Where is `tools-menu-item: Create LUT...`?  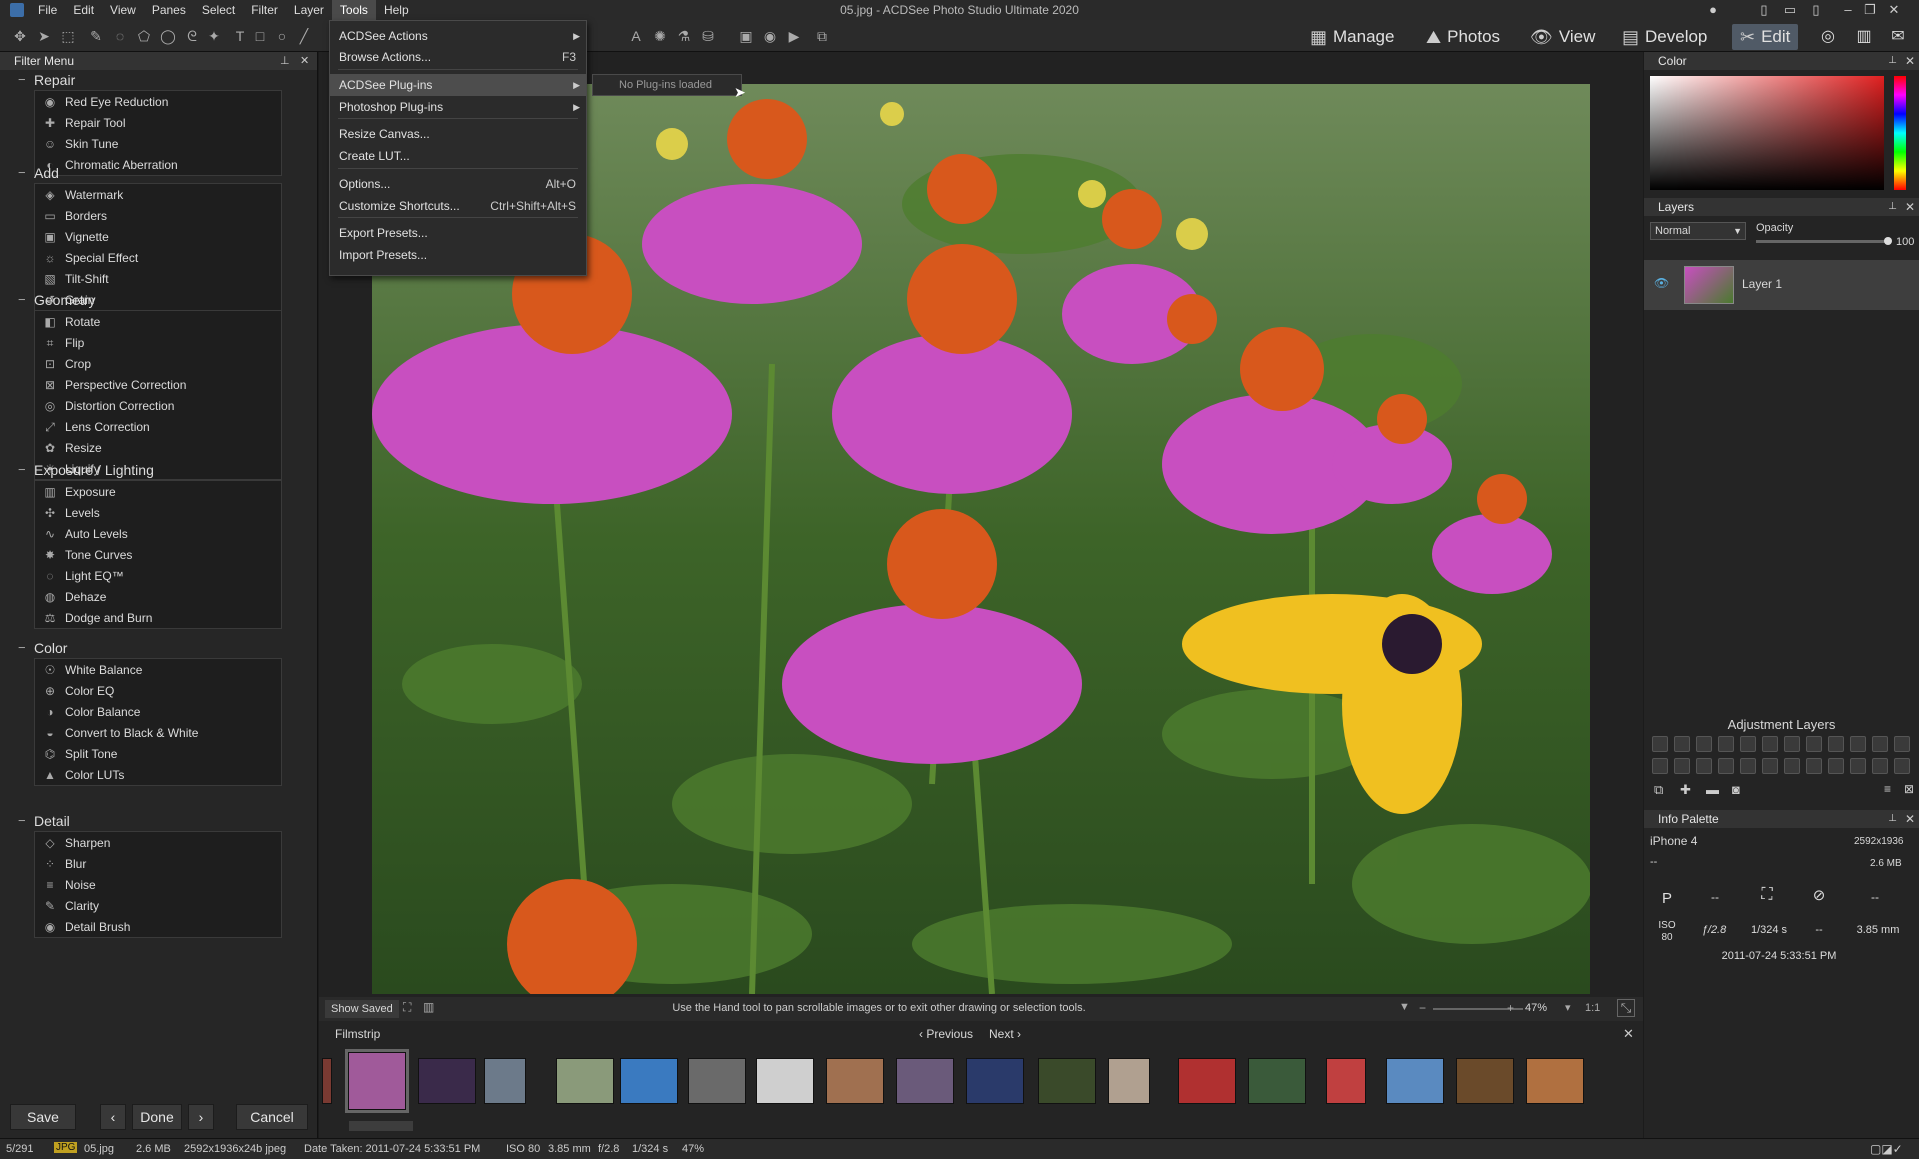
tools-menu-item: Create LUT... is located at coordinates (458, 156).